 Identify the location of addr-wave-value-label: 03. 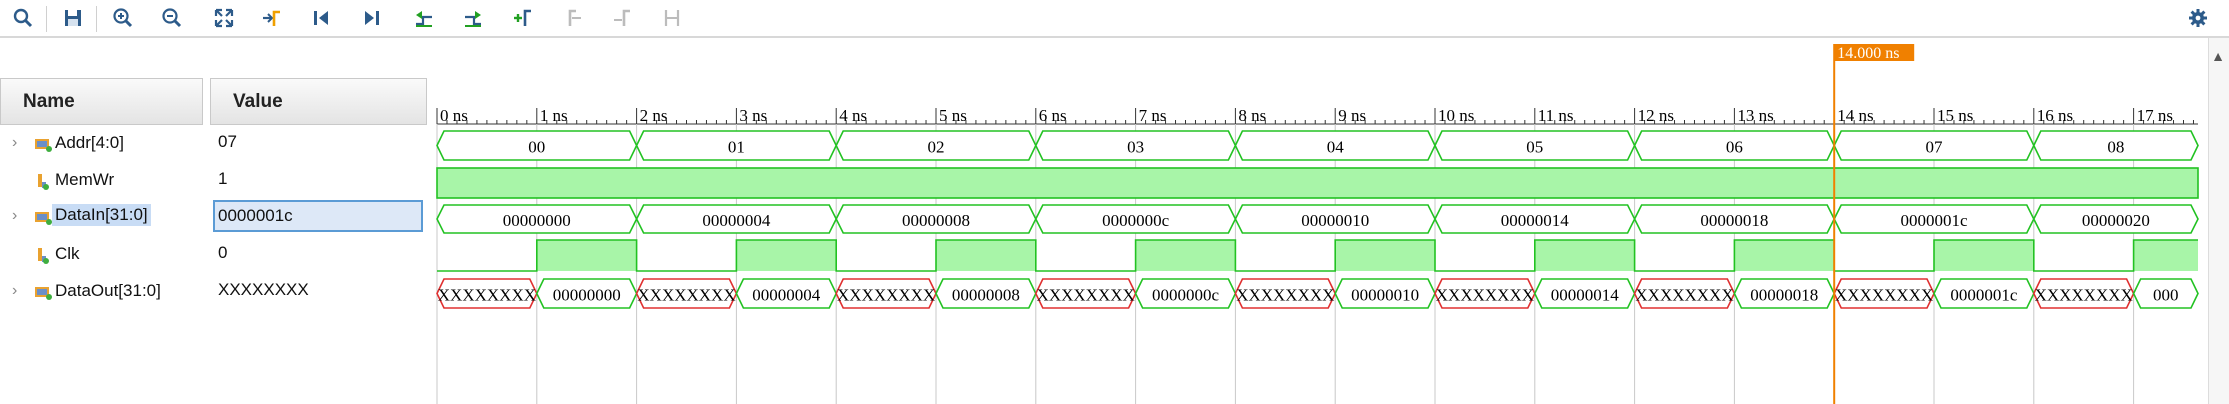
(1135, 147).